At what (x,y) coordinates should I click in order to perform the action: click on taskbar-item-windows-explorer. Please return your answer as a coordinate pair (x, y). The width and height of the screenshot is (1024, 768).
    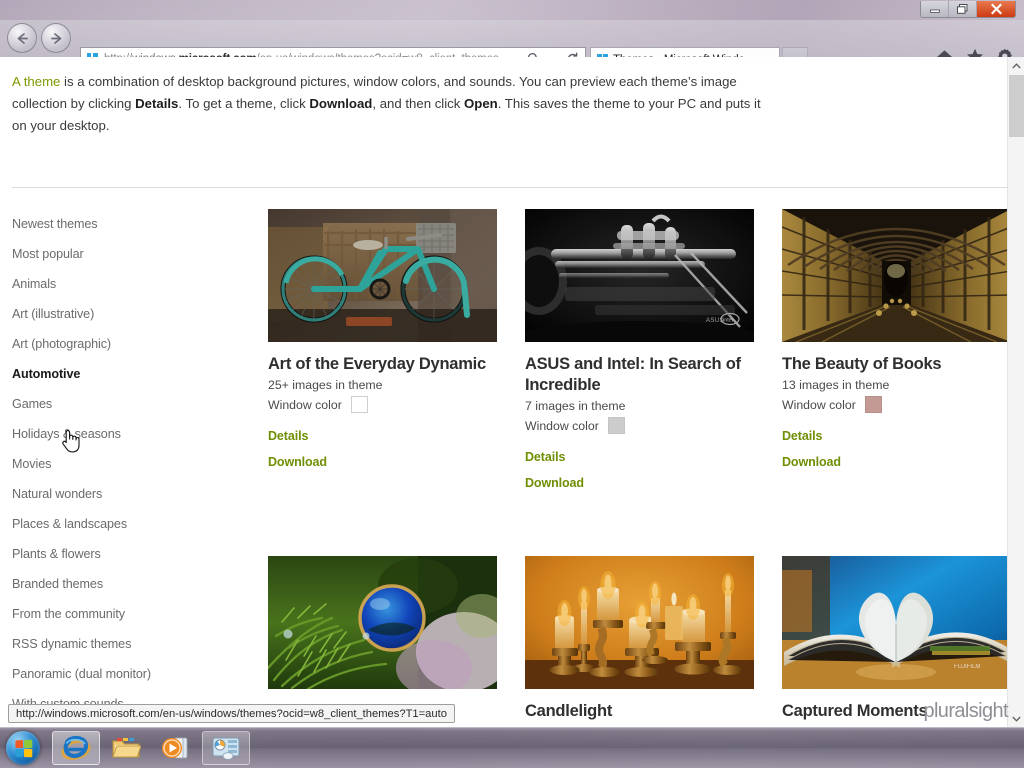
    Looking at the image, I should click on (126, 748).